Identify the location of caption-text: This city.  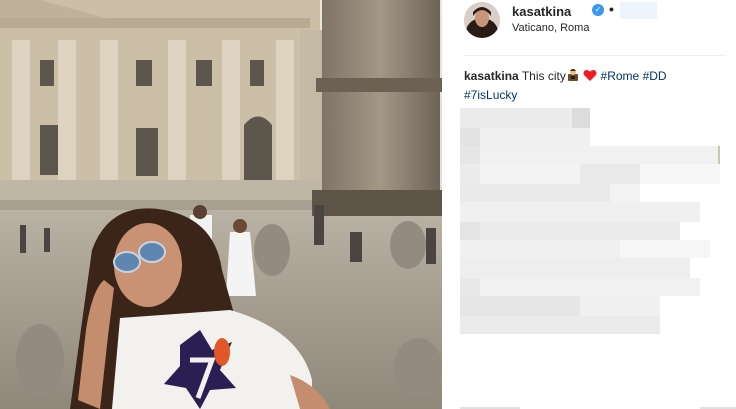
(543, 76).